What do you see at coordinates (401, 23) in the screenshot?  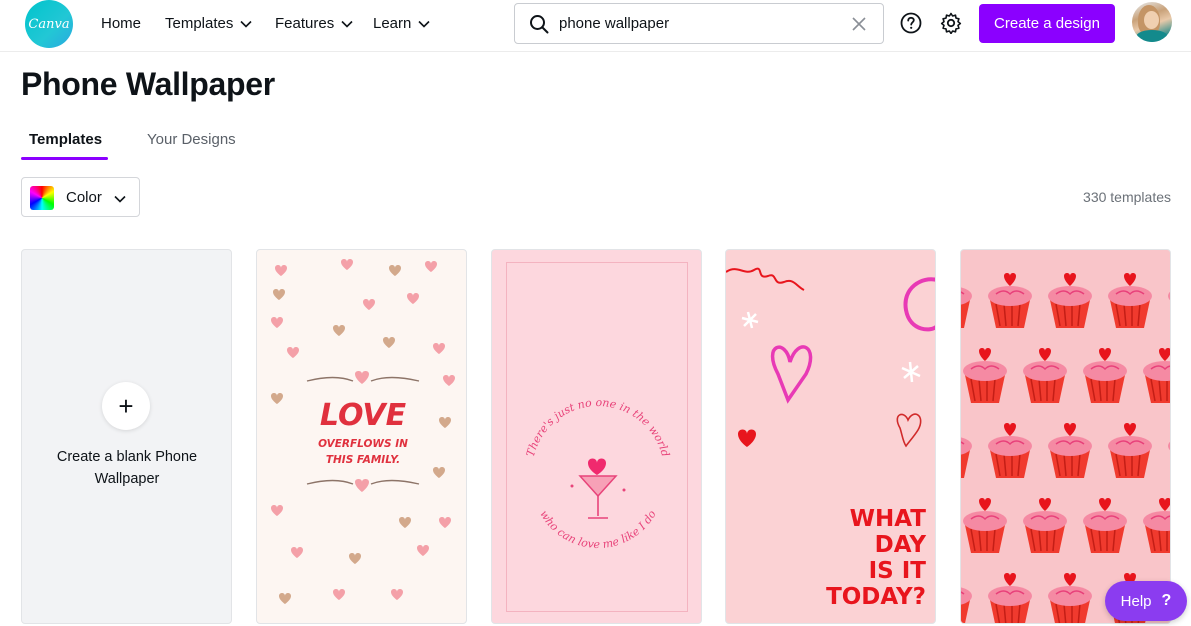 I see `nav-learn: Learn` at bounding box center [401, 23].